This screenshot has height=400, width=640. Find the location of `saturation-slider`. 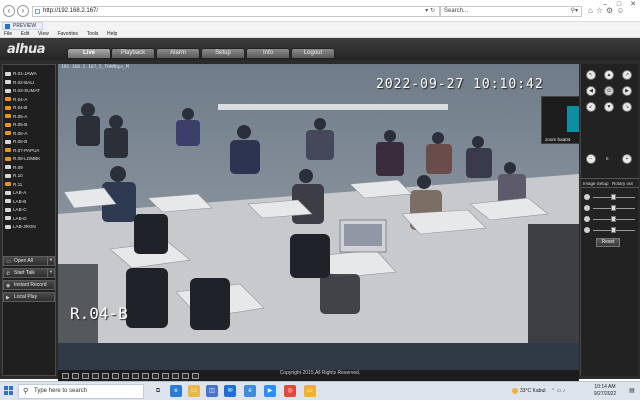

saturation-slider is located at coordinates (611, 220).